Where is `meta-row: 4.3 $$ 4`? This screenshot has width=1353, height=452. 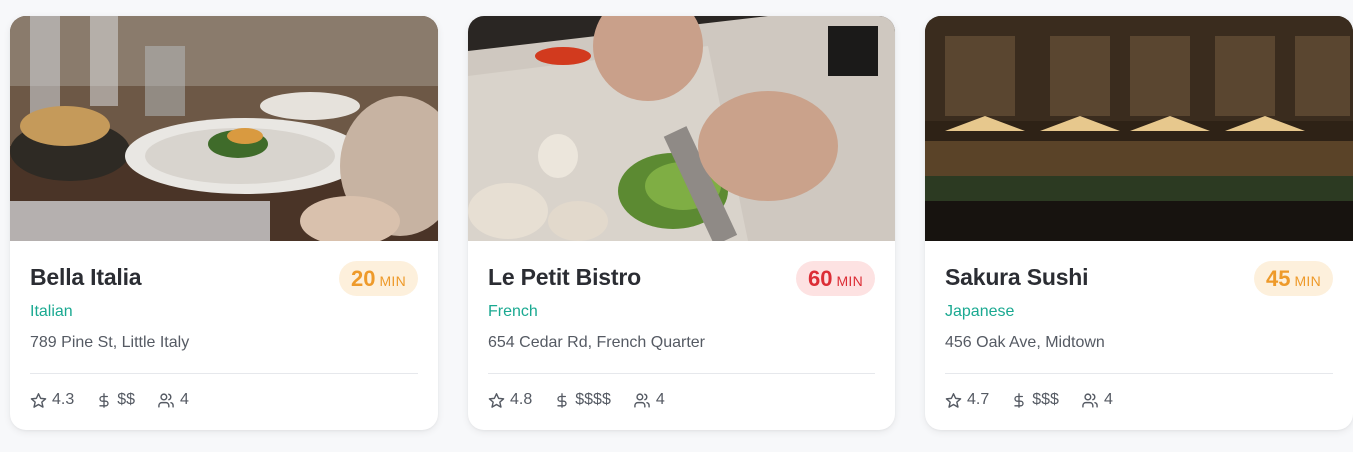 meta-row: 4.3 $$ 4 is located at coordinates (120, 400).